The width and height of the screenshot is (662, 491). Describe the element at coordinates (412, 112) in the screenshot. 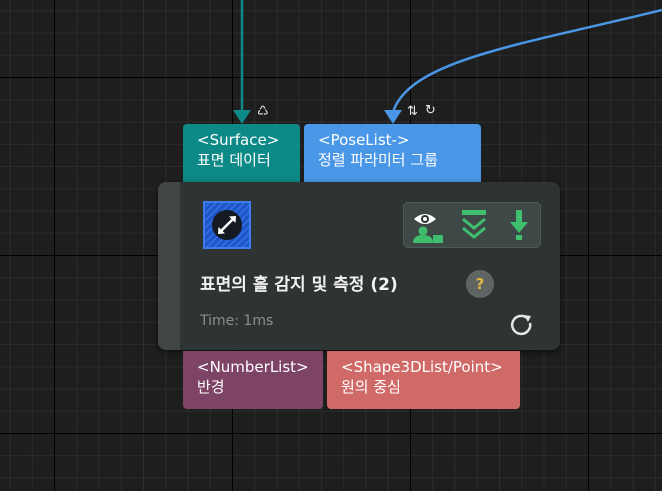

I see `up-down-arrows-icon: ⇅` at that location.